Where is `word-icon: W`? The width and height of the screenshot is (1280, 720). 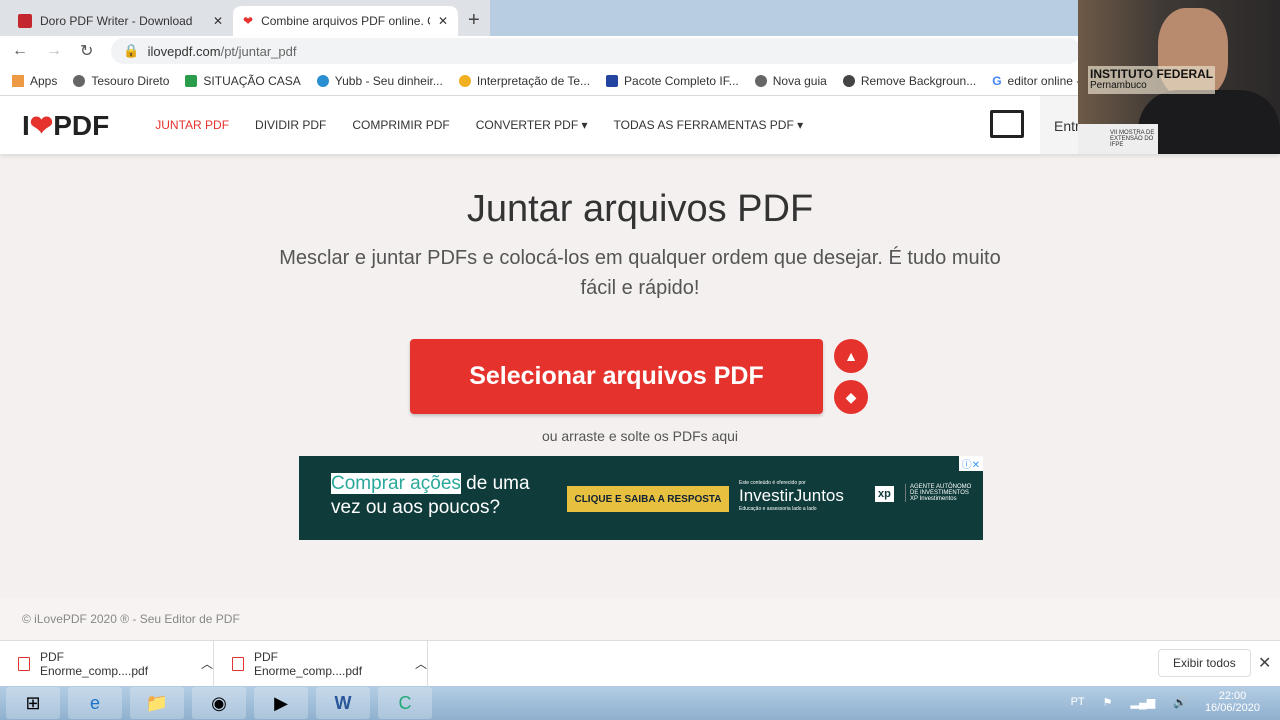 word-icon: W is located at coordinates (343, 703).